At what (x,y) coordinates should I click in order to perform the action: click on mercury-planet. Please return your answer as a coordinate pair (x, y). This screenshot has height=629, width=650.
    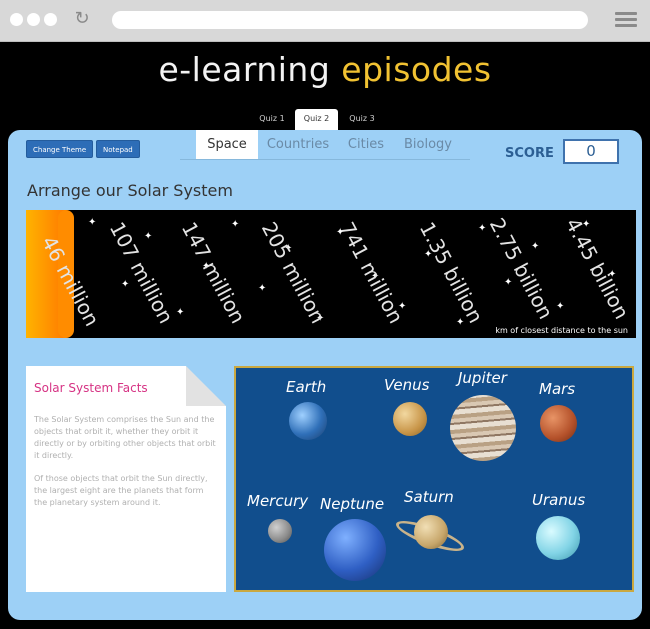
    Looking at the image, I should click on (280, 531).